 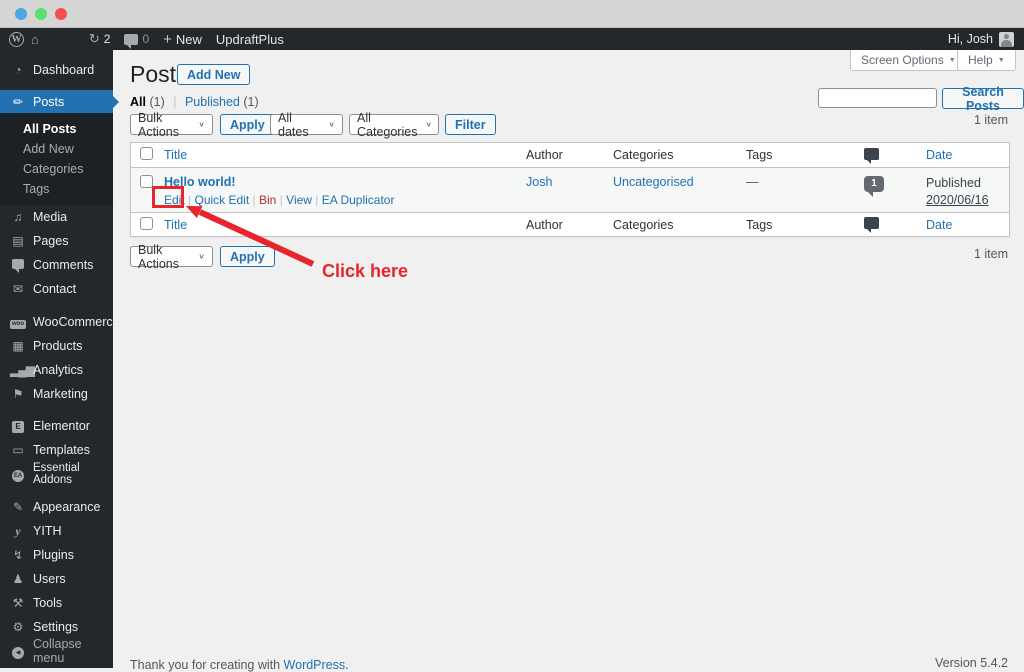 I want to click on package-icon: ▦, so click(x=18, y=346).